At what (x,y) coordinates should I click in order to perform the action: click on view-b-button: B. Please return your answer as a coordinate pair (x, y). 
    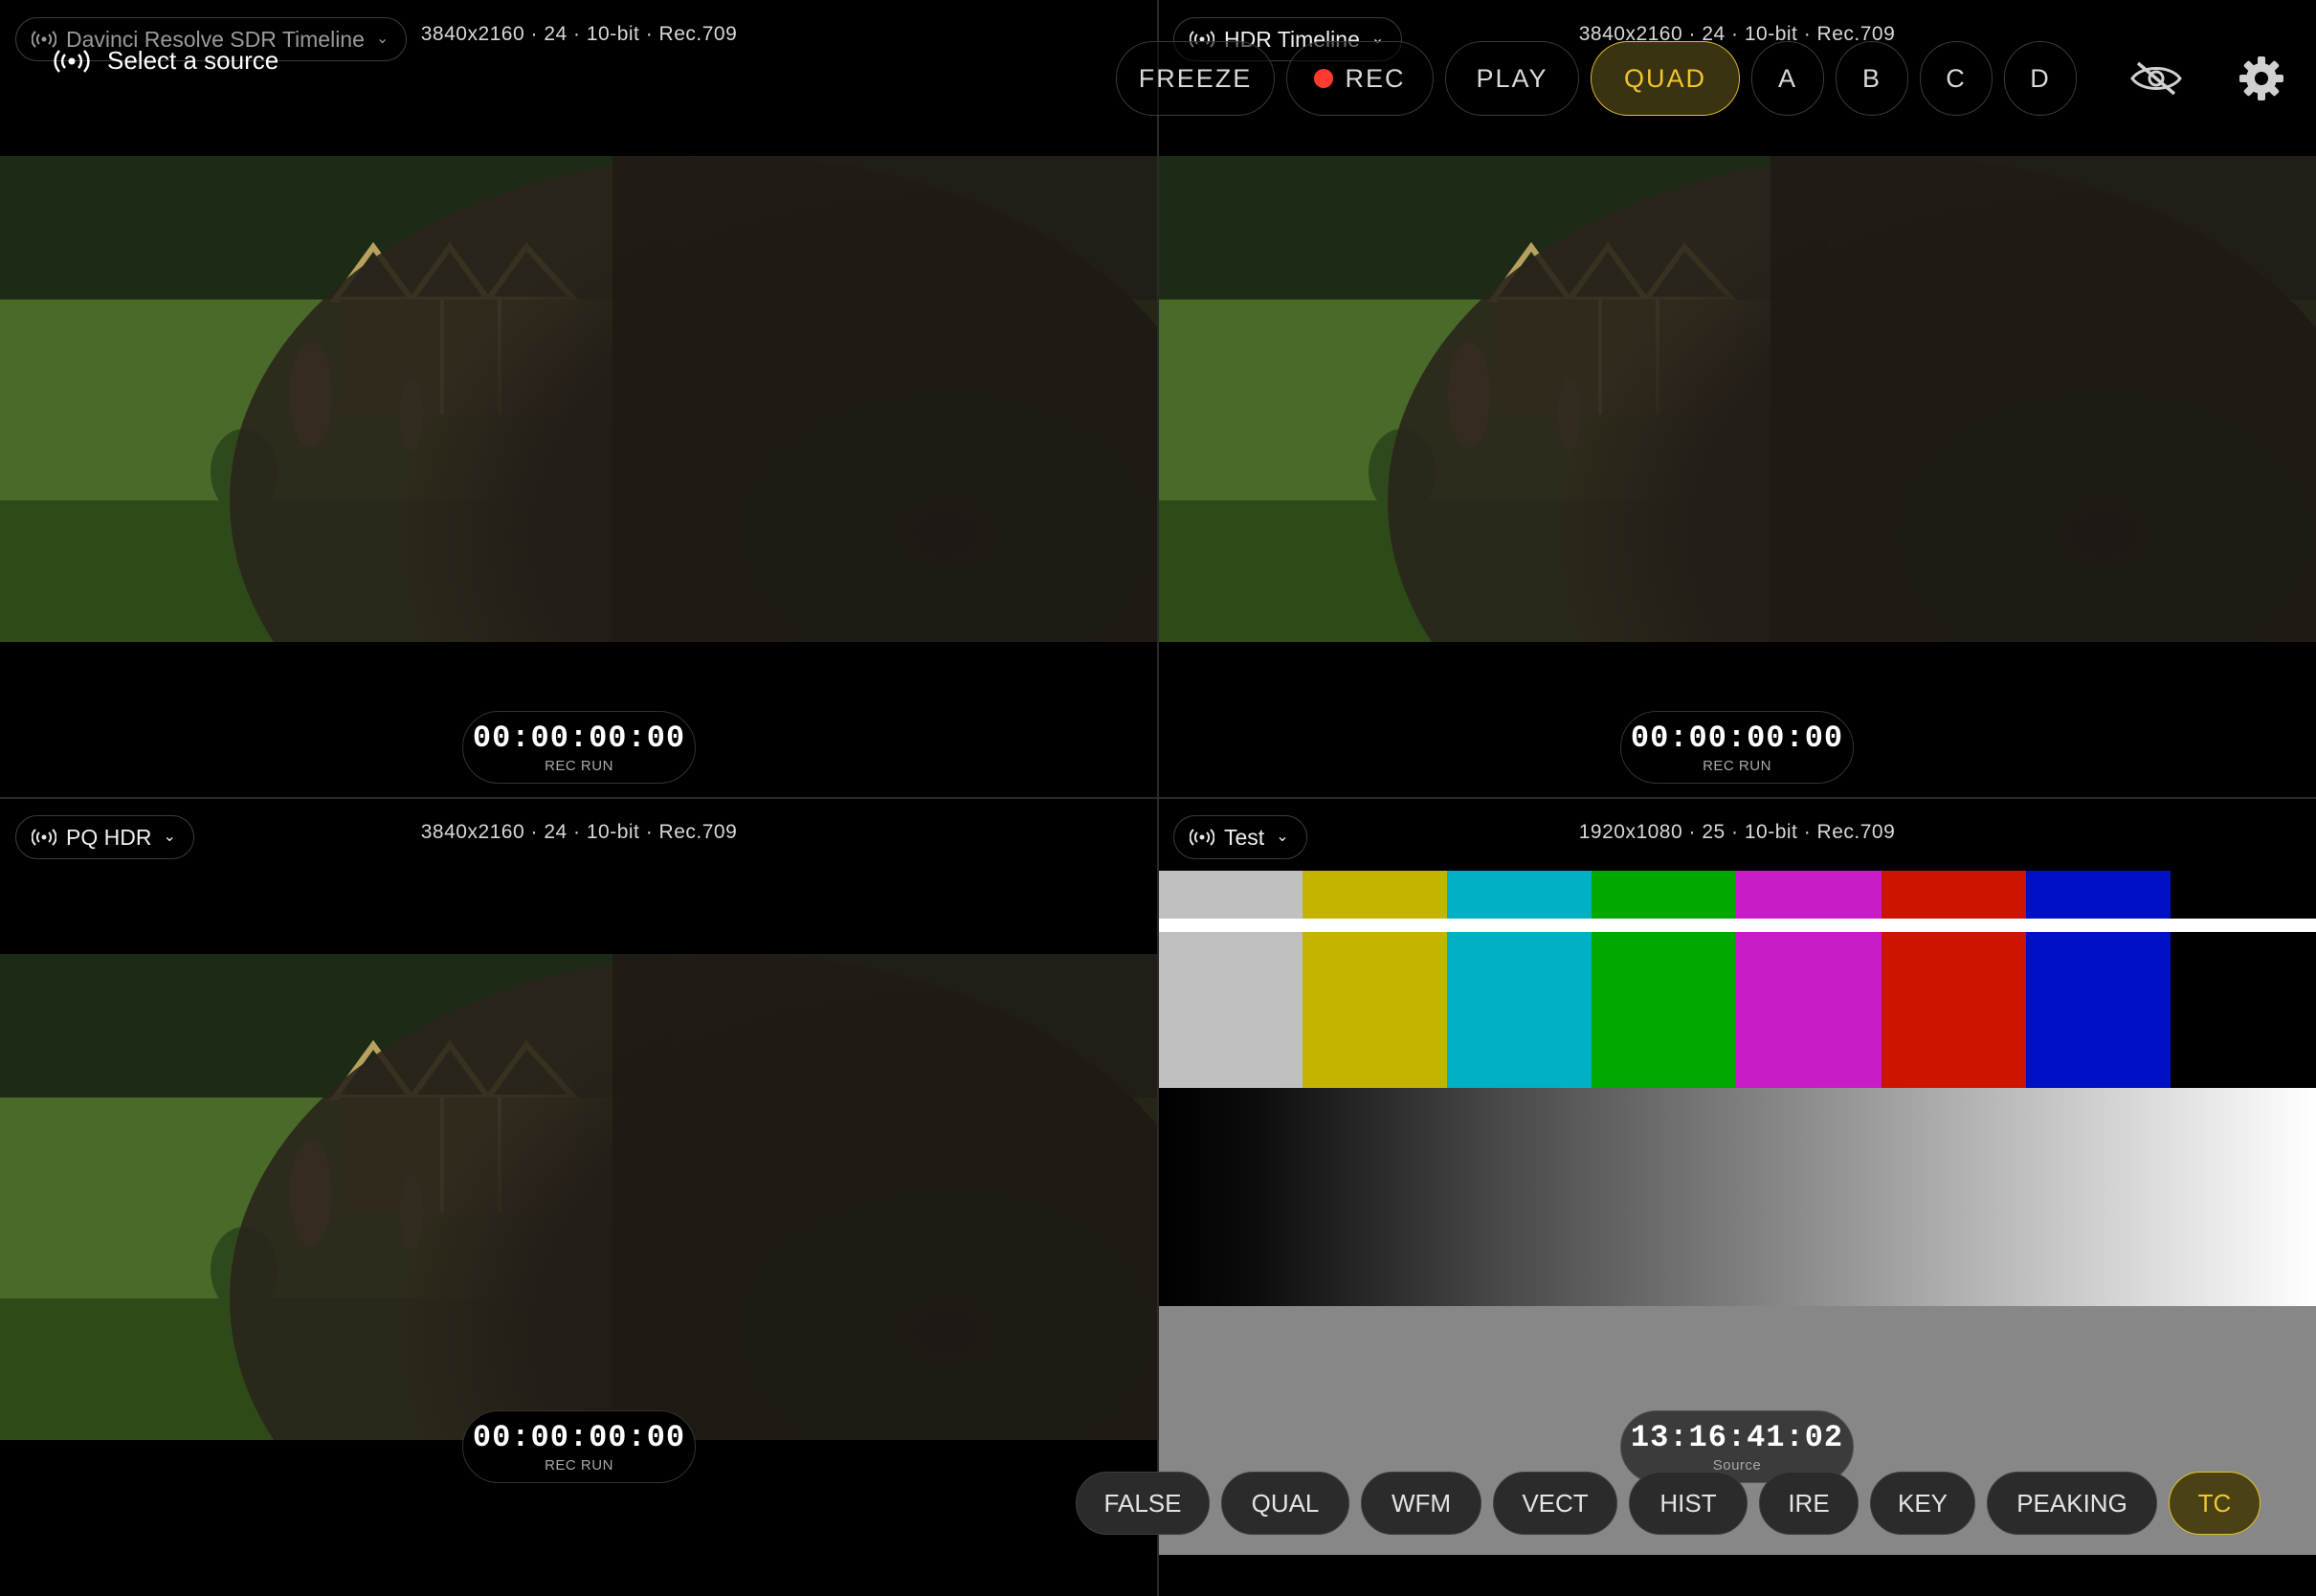
    Looking at the image, I should click on (1872, 79).